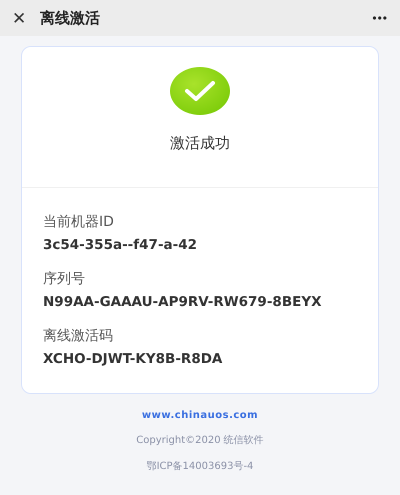 This screenshot has height=495, width=400. Describe the element at coordinates (64, 279) in the screenshot. I see `field-label: 序列号` at that location.